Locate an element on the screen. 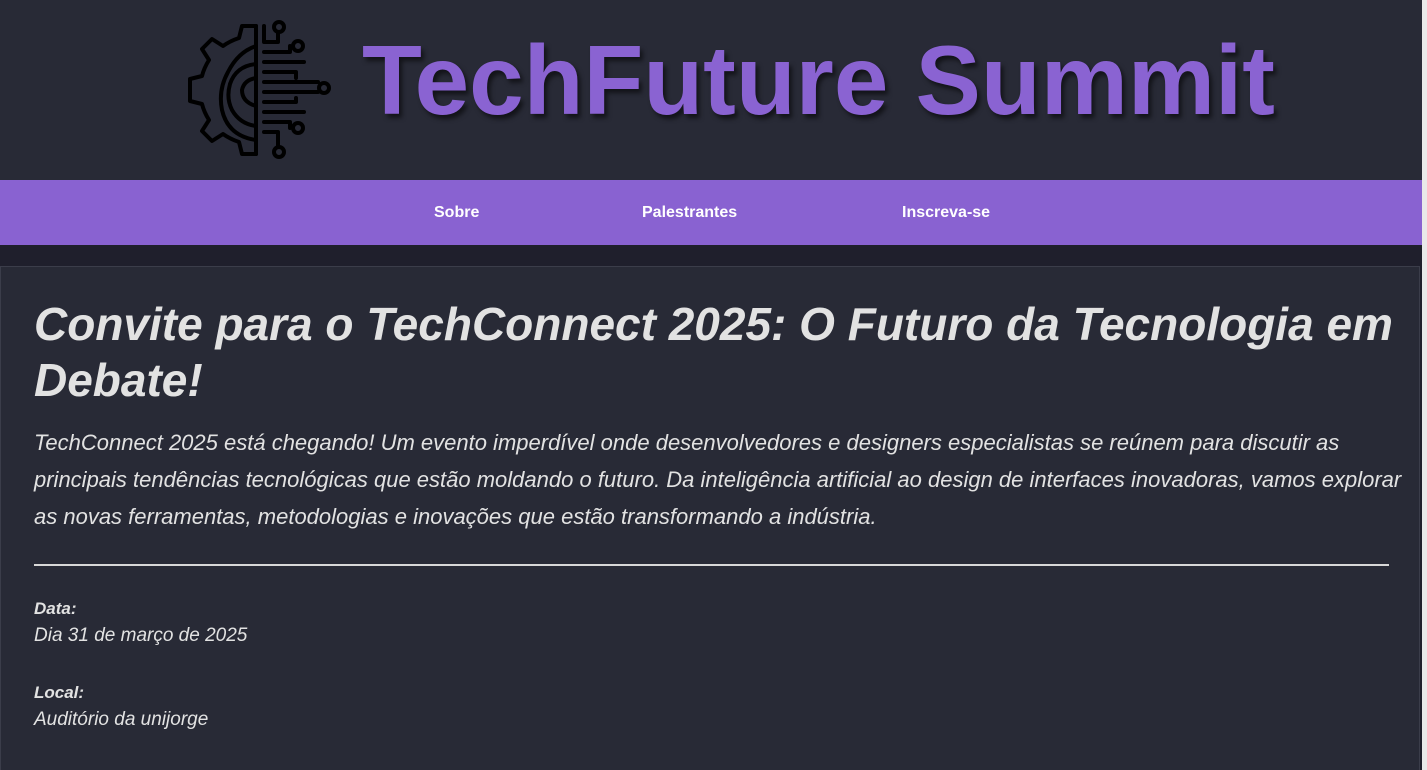 The height and width of the screenshot is (770, 1427). main-nav: Sobre Palestrantes Inscreva-se is located at coordinates (711, 212).